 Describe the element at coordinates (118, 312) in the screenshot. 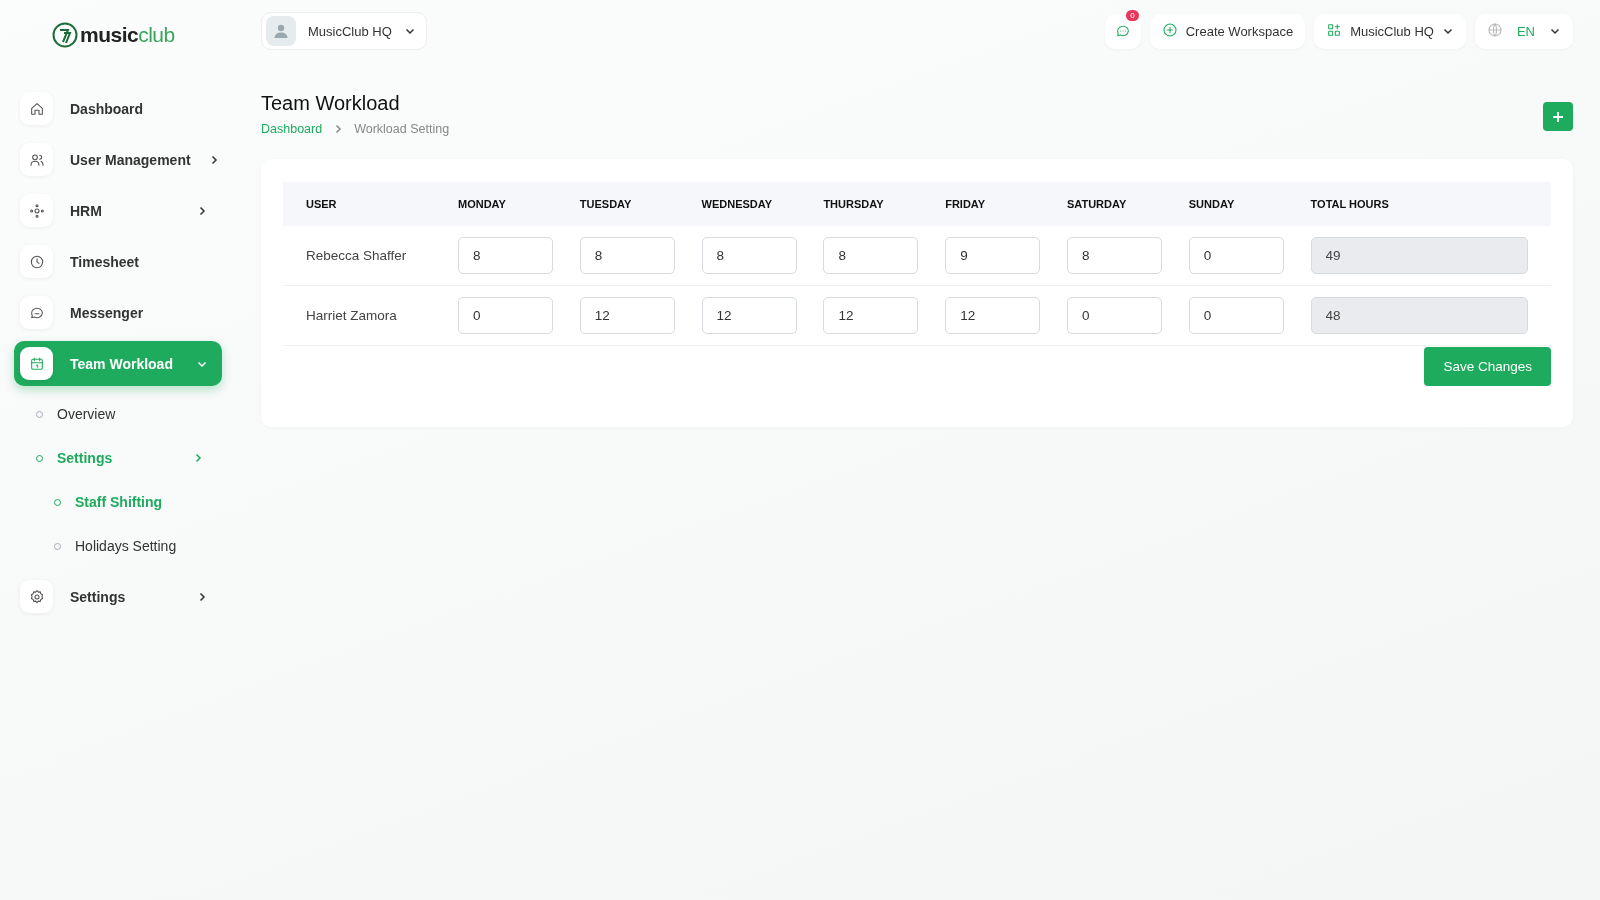

I see `sidebar-item: Messenger` at that location.